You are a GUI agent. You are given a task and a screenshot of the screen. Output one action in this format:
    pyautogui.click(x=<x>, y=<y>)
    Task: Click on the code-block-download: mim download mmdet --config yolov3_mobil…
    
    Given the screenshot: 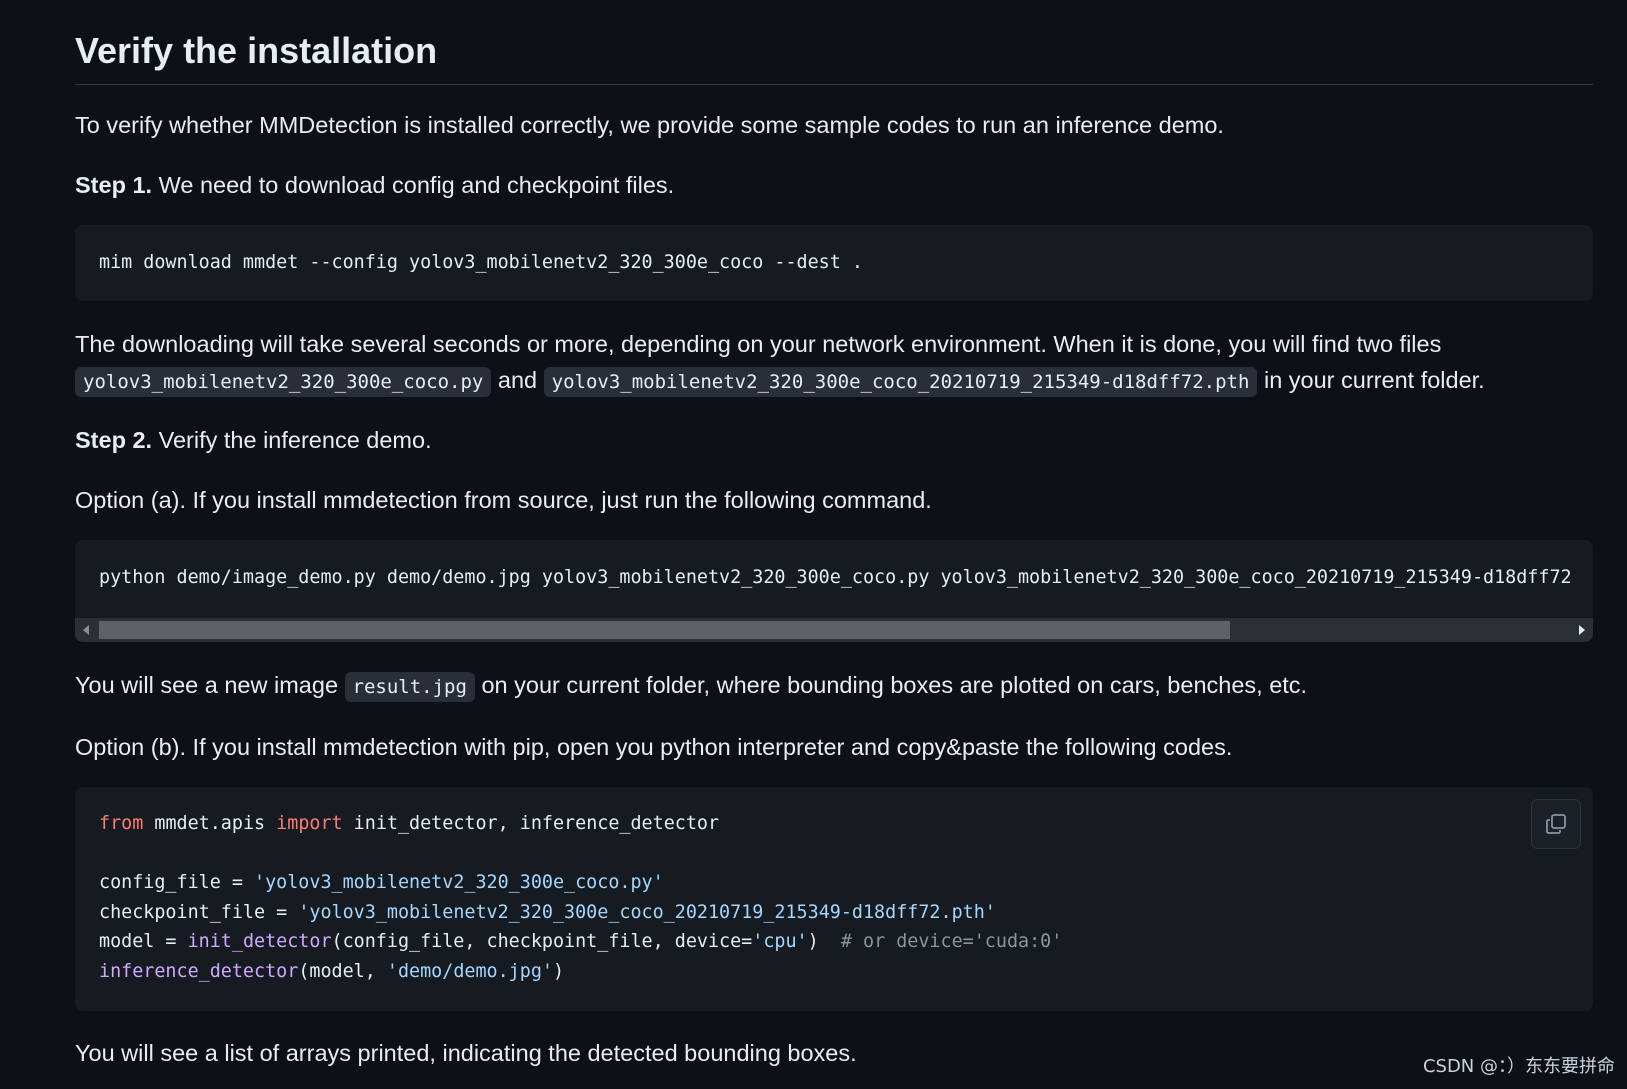 What is the action you would take?
    pyautogui.click(x=834, y=263)
    